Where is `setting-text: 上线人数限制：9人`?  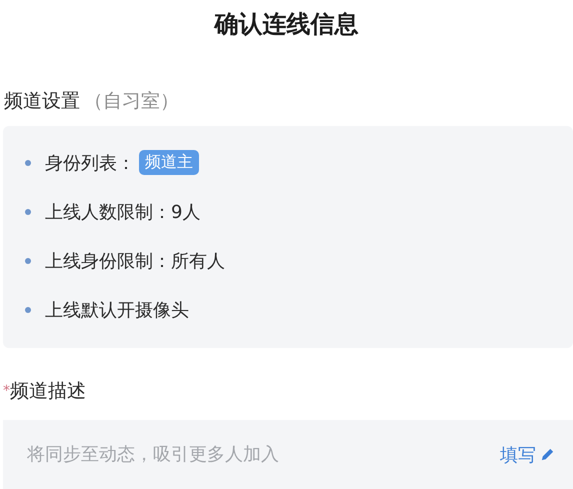
setting-text: 上线人数限制：9人 is located at coordinates (122, 212).